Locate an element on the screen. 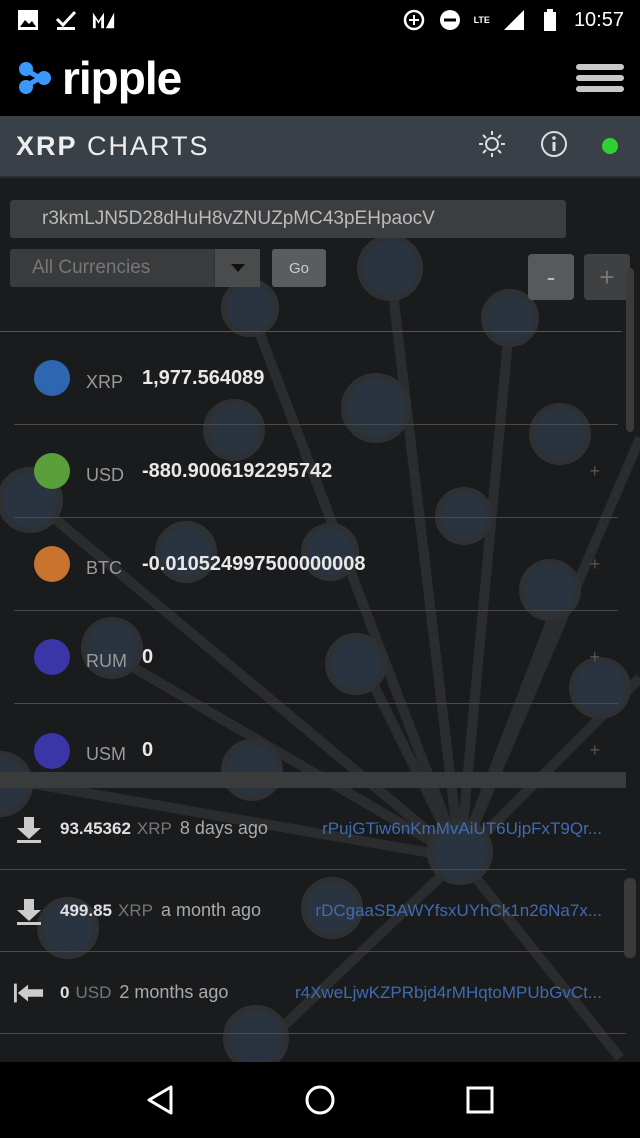 The height and width of the screenshot is (1138, 640). system-nav-bar is located at coordinates (320, 1100).